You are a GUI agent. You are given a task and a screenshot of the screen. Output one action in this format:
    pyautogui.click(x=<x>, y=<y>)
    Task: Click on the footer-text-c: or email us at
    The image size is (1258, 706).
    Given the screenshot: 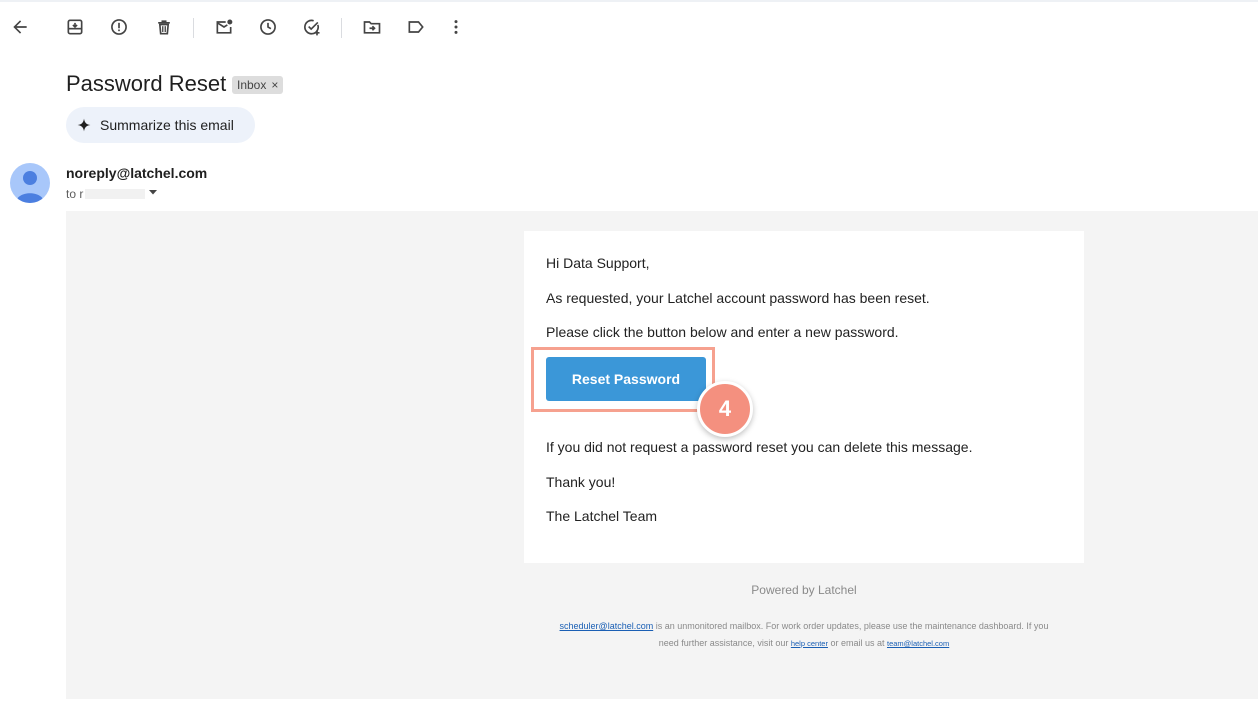 What is the action you would take?
    pyautogui.click(x=857, y=643)
    